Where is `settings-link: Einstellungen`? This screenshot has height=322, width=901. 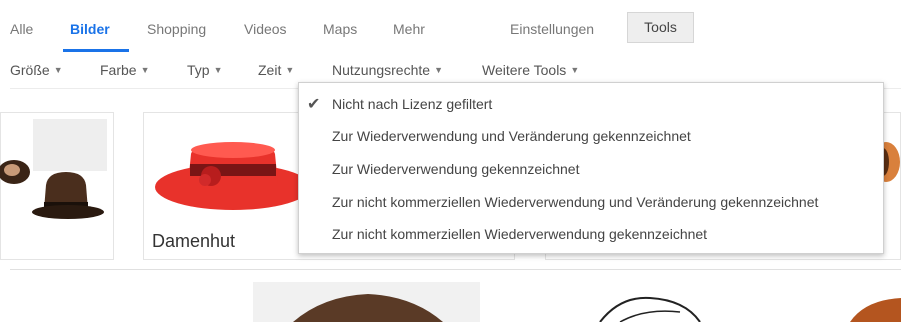 settings-link: Einstellungen is located at coordinates (552, 29).